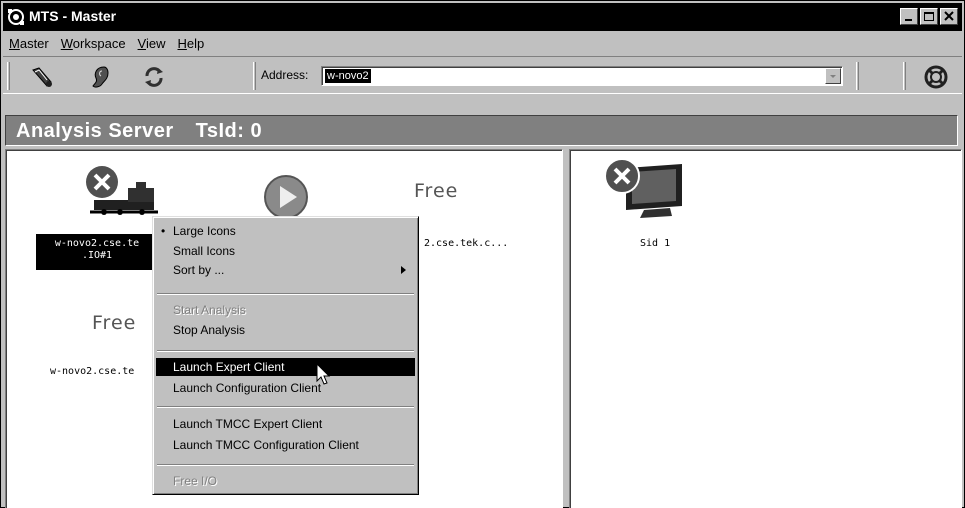 Image resolution: width=965 pixels, height=508 pixels. What do you see at coordinates (285, 75) in the screenshot?
I see `address-label: Address:` at bounding box center [285, 75].